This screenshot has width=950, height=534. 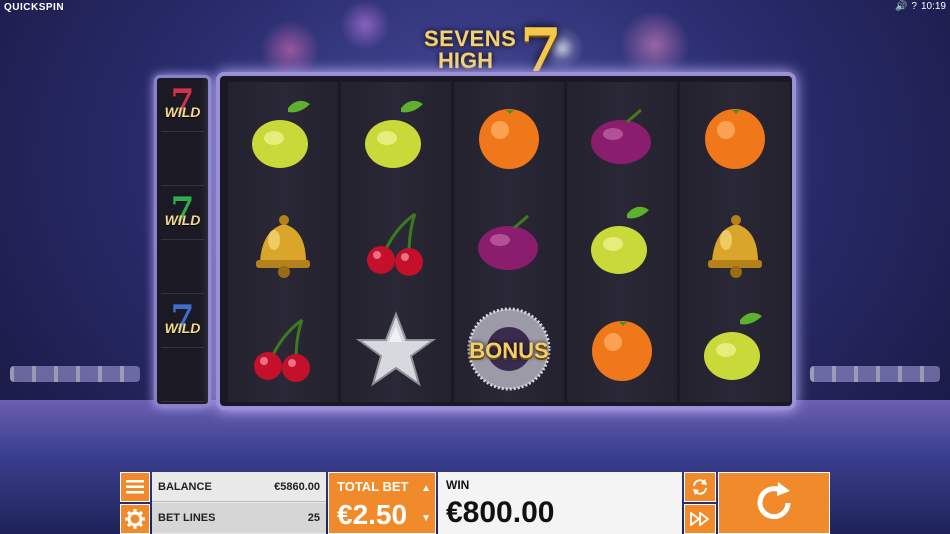 What do you see at coordinates (426, 518) in the screenshot?
I see `bet-decrease-icon: ▼` at bounding box center [426, 518].